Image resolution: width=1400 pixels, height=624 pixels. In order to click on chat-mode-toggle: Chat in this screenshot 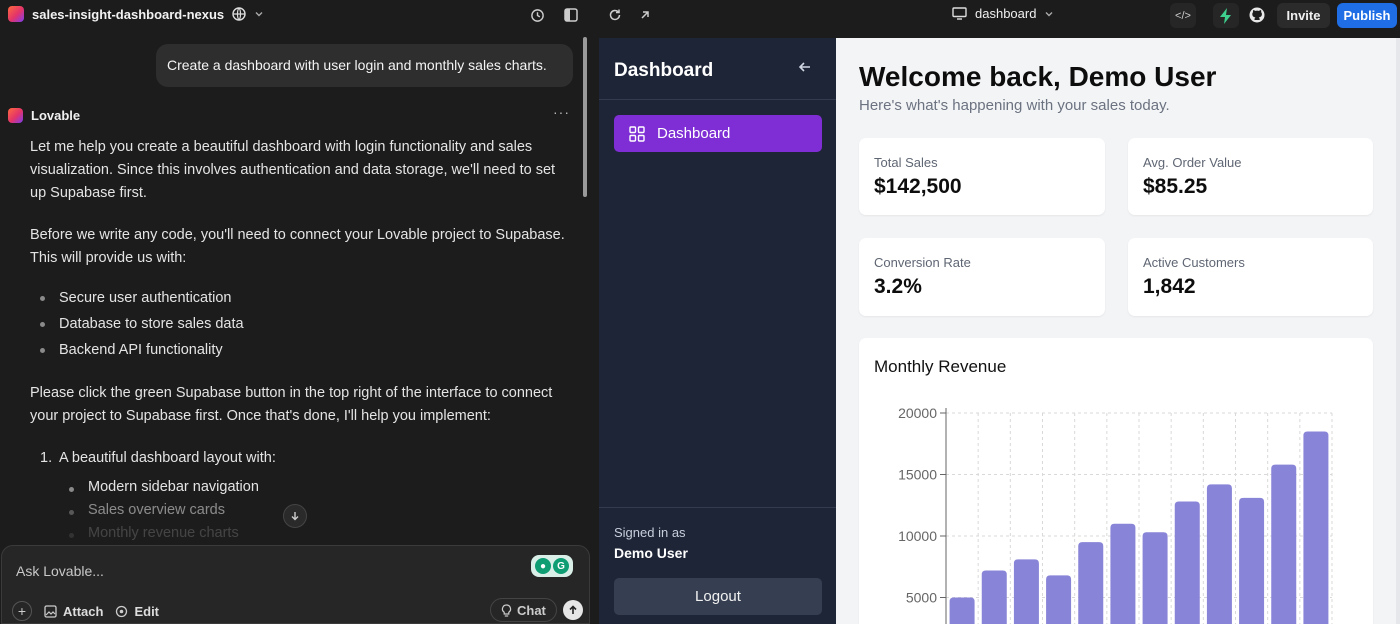, I will do `click(523, 610)`.